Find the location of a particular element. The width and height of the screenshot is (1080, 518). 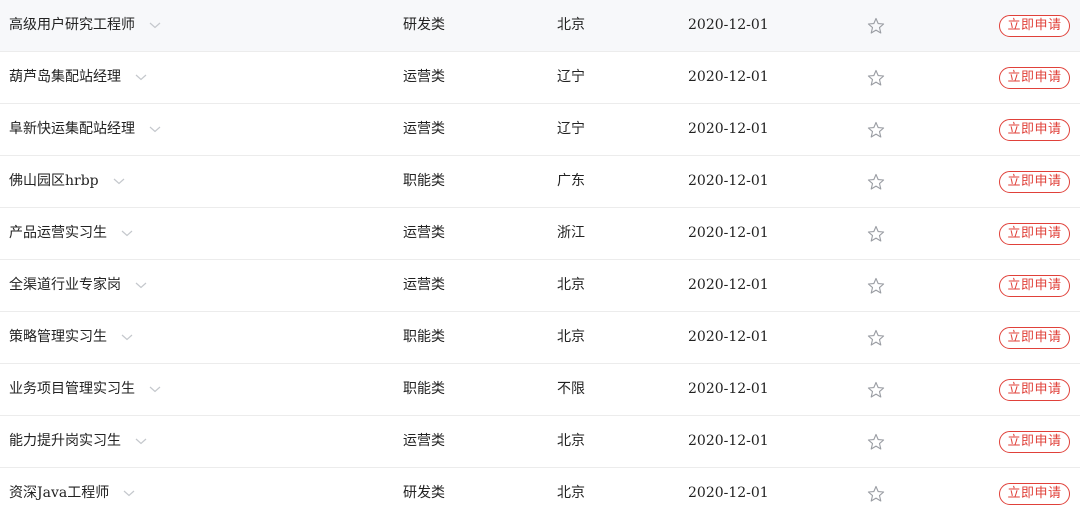

job-title-cell: 业务项目管理实习生 is located at coordinates (85, 389).